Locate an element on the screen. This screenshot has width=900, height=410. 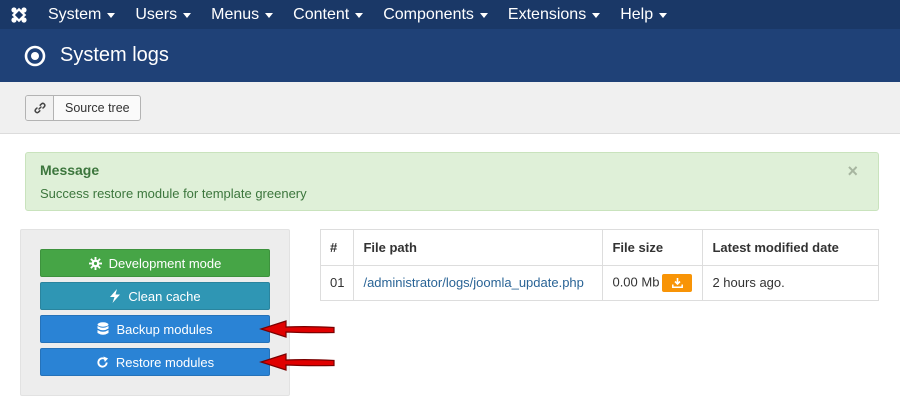
page-title: System logs is located at coordinates (114, 55).